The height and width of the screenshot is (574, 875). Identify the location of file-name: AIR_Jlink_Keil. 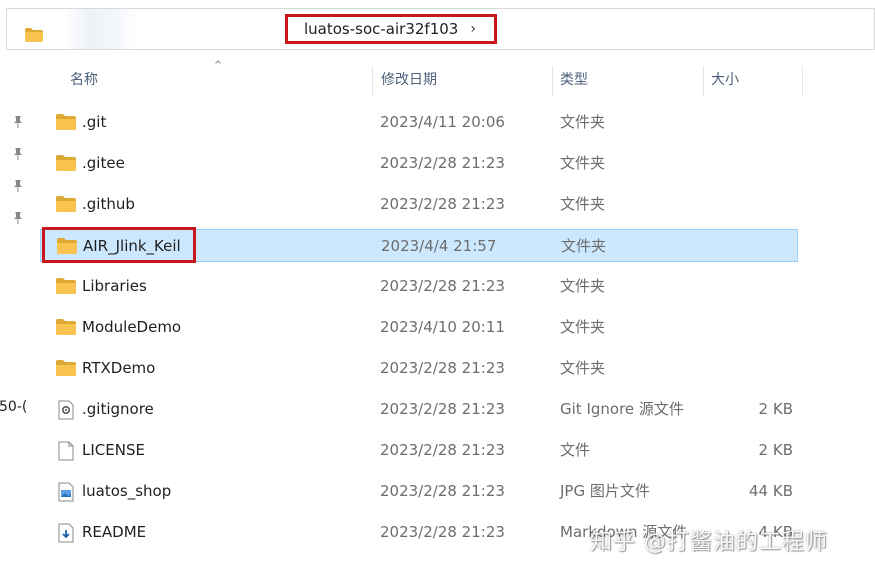
(132, 246).